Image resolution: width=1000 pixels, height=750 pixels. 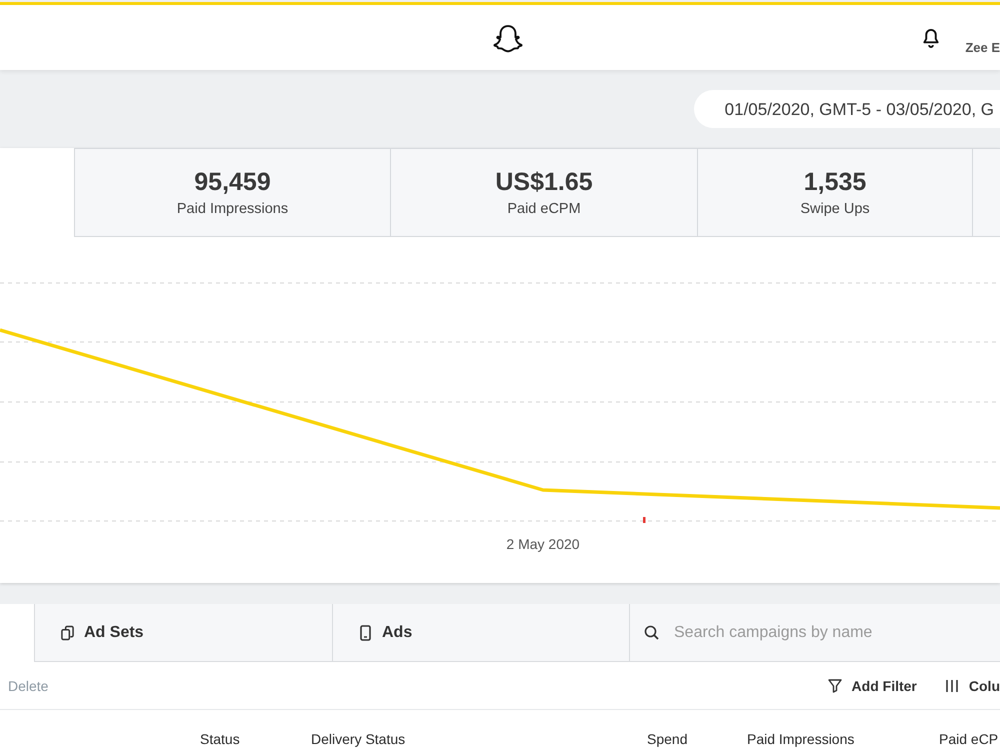 What do you see at coordinates (508, 39) in the screenshot?
I see `ghost-logo-icon` at bounding box center [508, 39].